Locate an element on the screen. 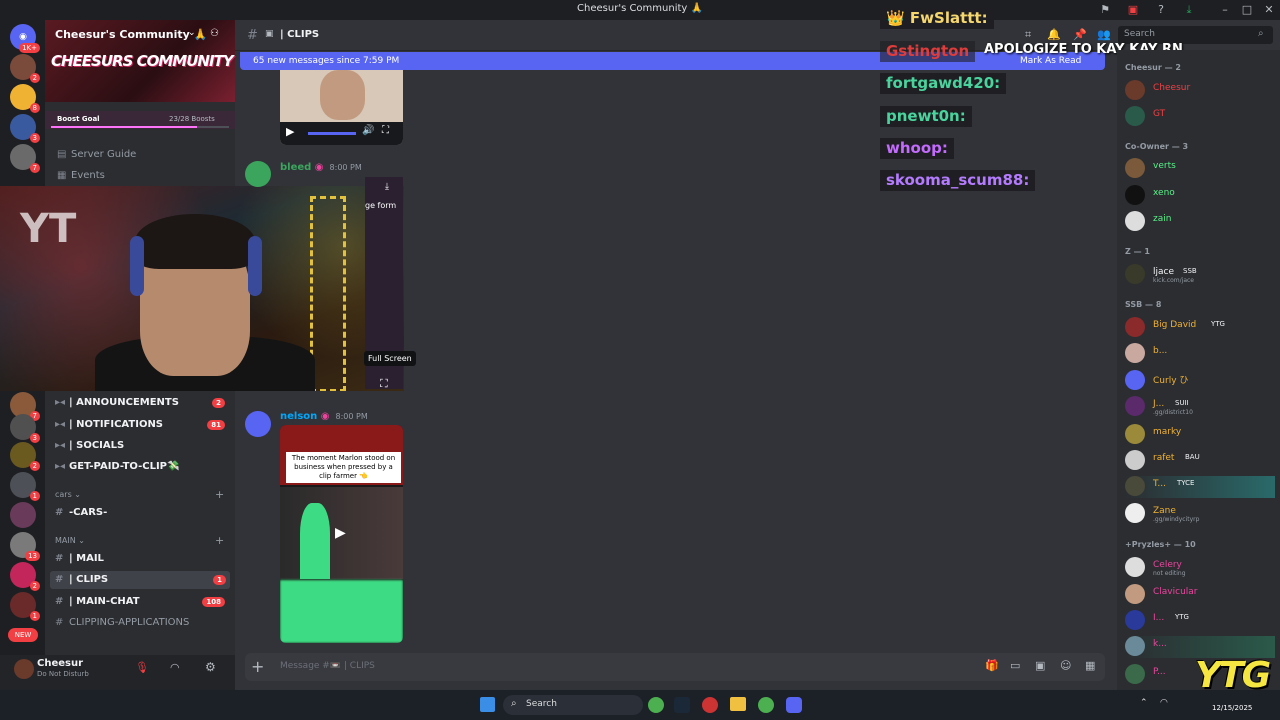 Image resolution: width=1280 pixels, height=720 pixels. message-author: nelson ◉ 8:00 PM is located at coordinates (324, 416).